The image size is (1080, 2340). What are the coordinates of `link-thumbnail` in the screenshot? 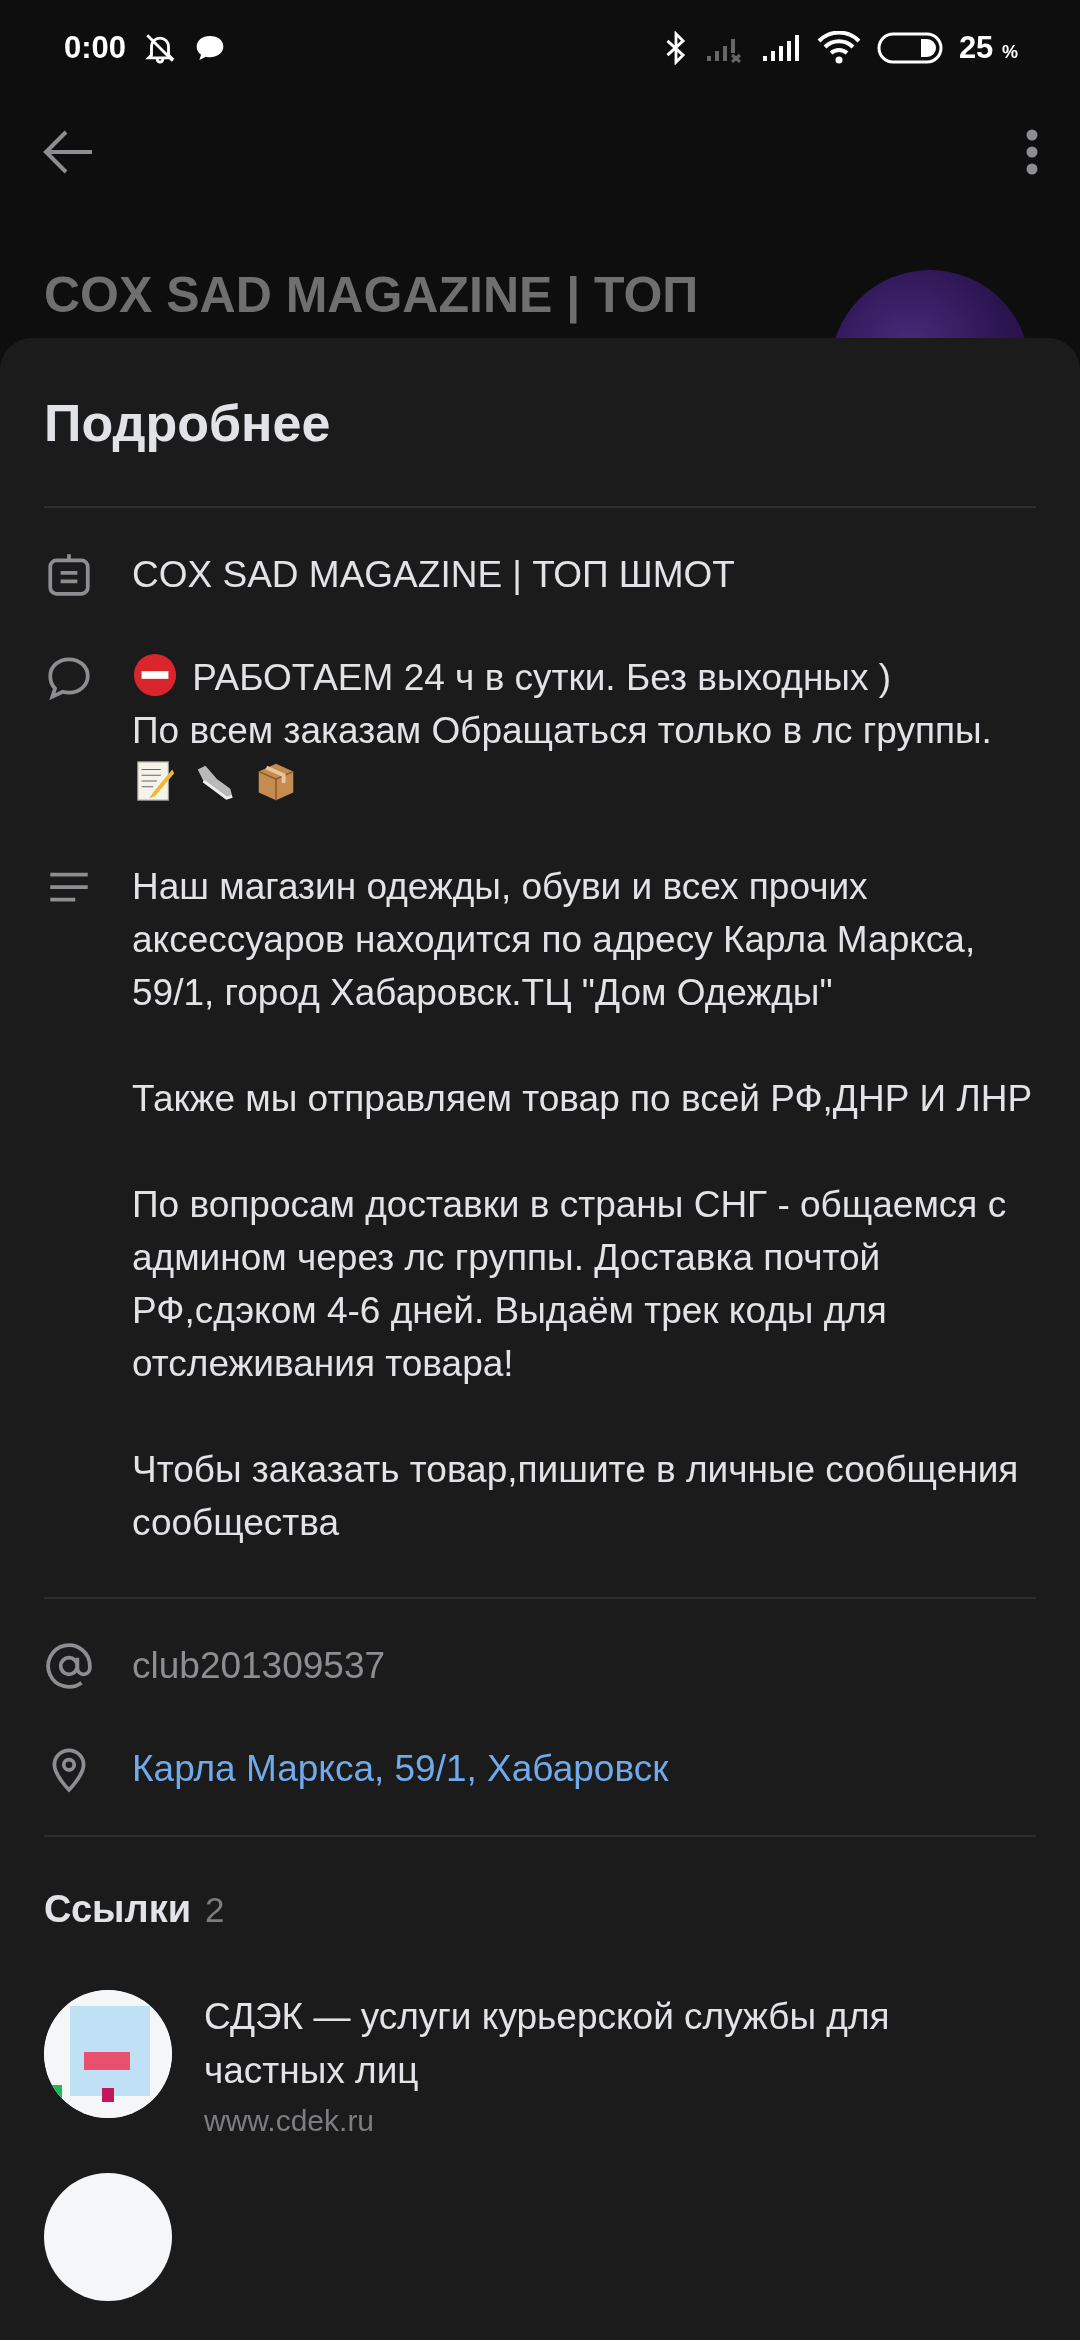 It's located at (108, 2054).